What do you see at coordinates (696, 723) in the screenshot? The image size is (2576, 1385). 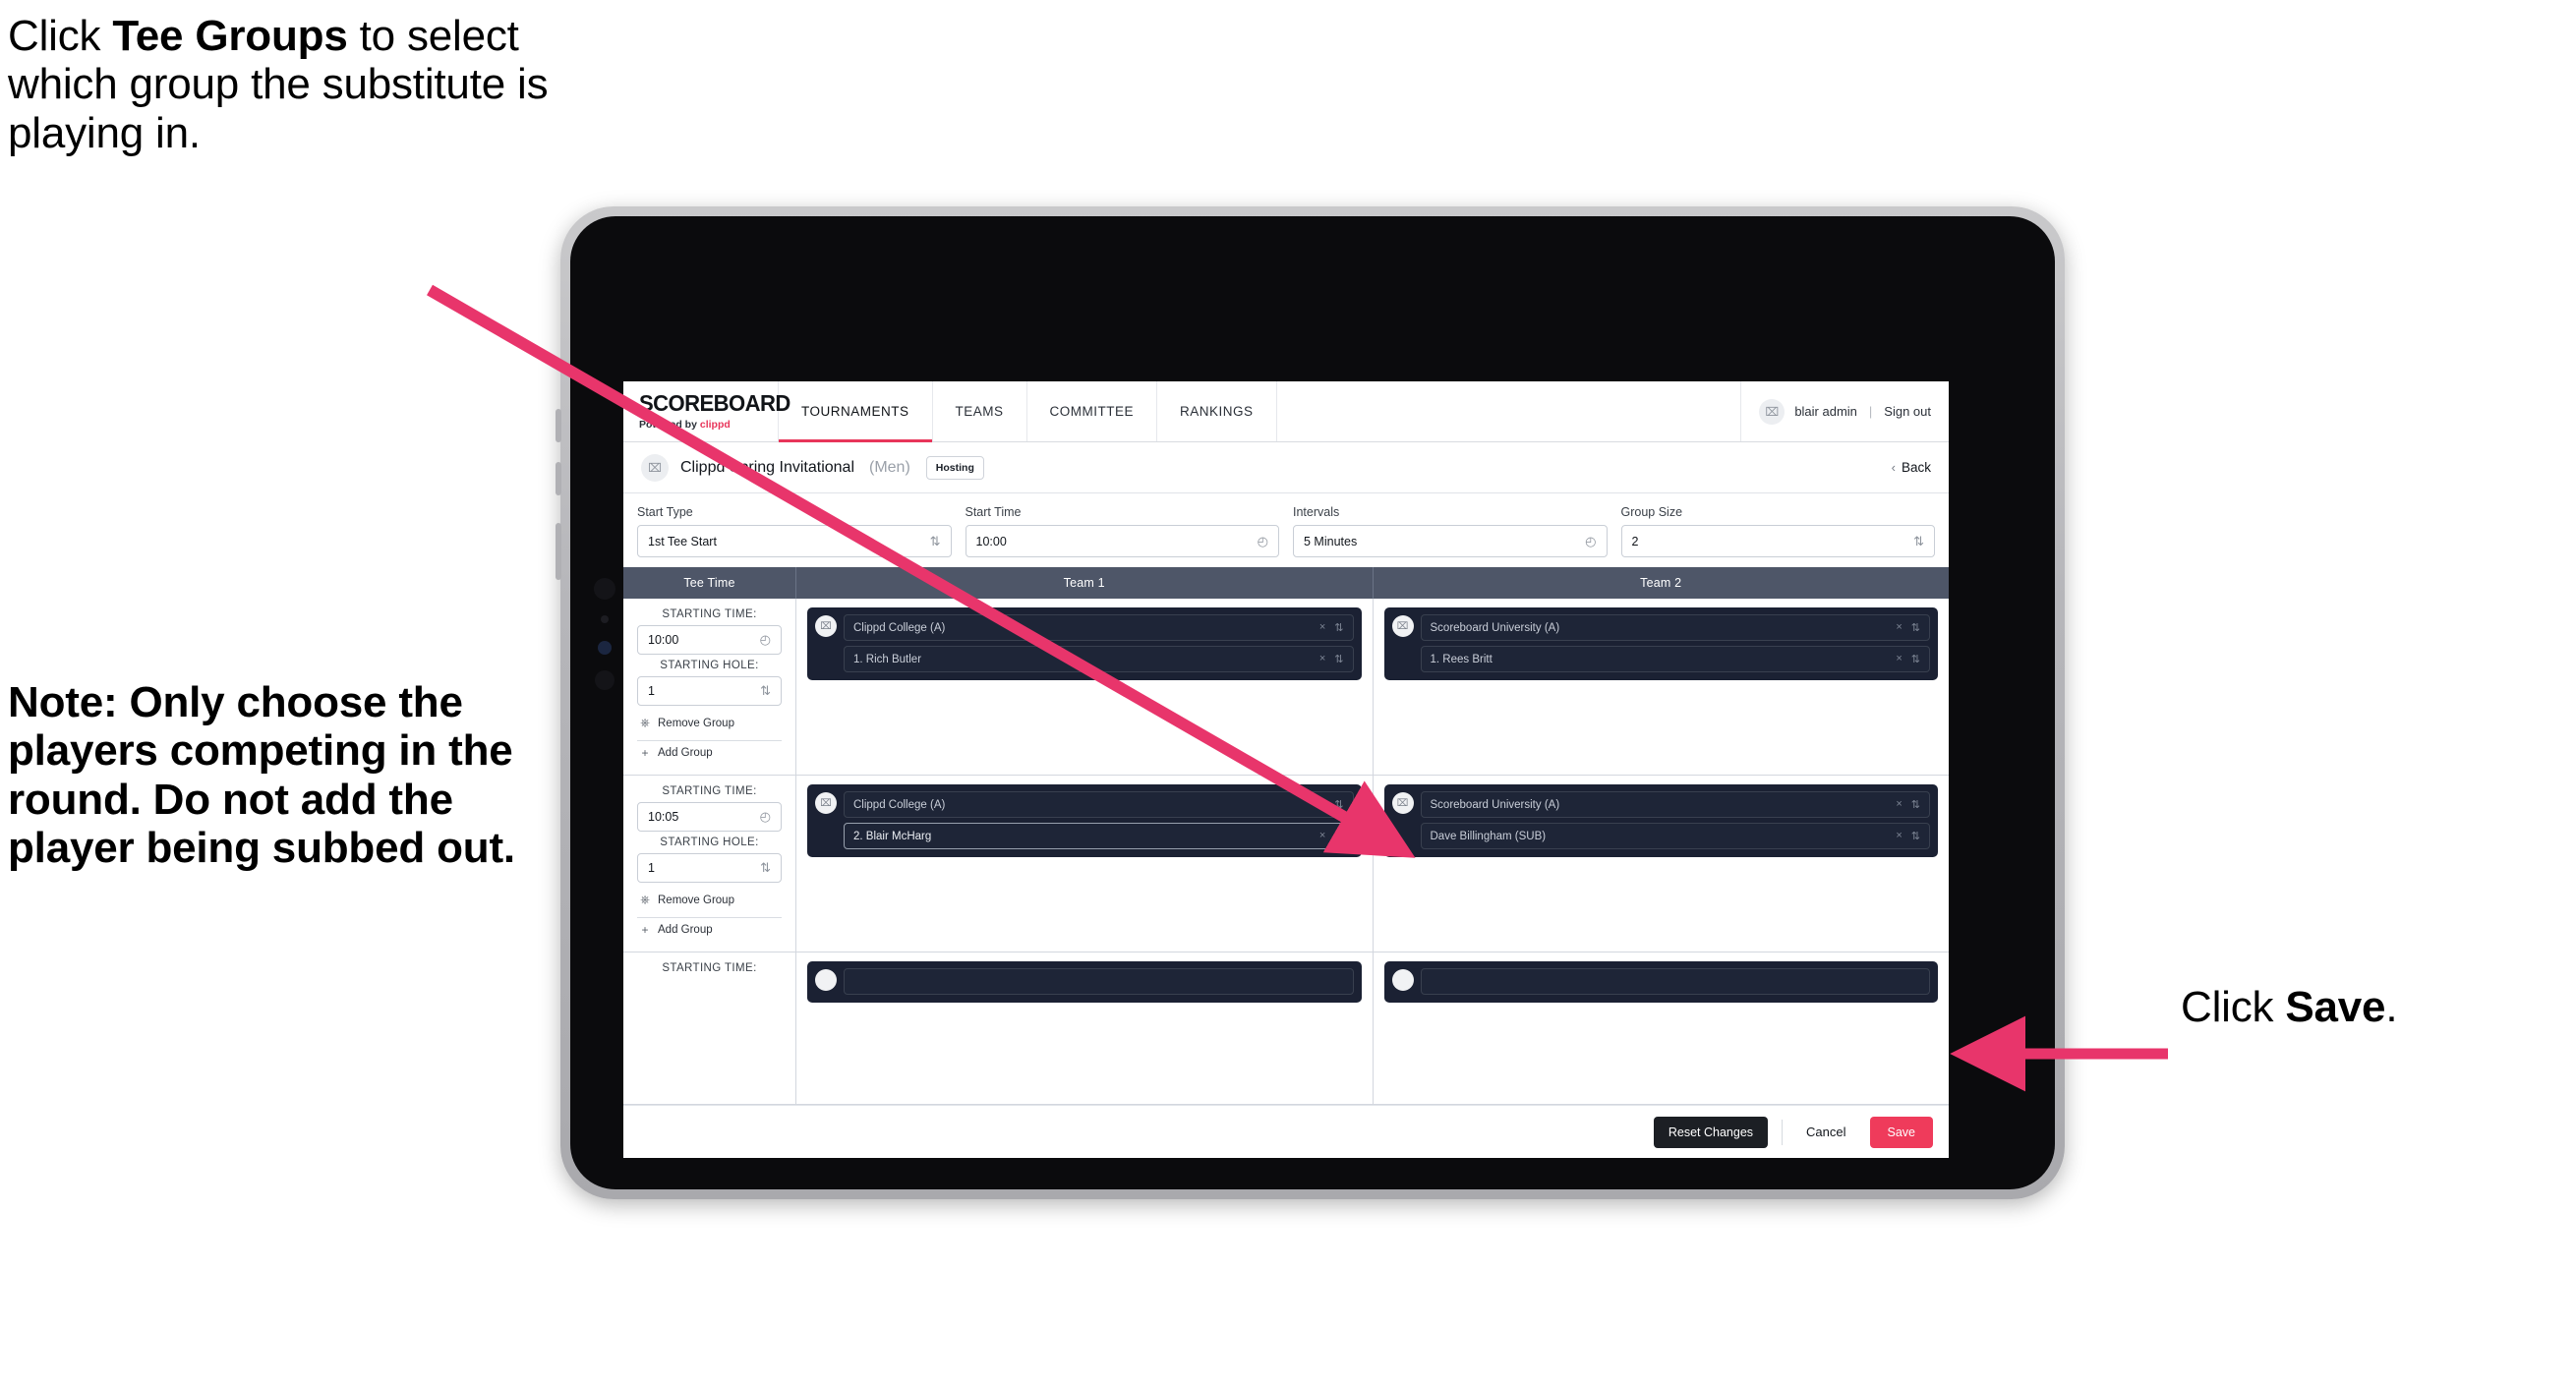 I see `remove-group-label: Remove Group` at bounding box center [696, 723].